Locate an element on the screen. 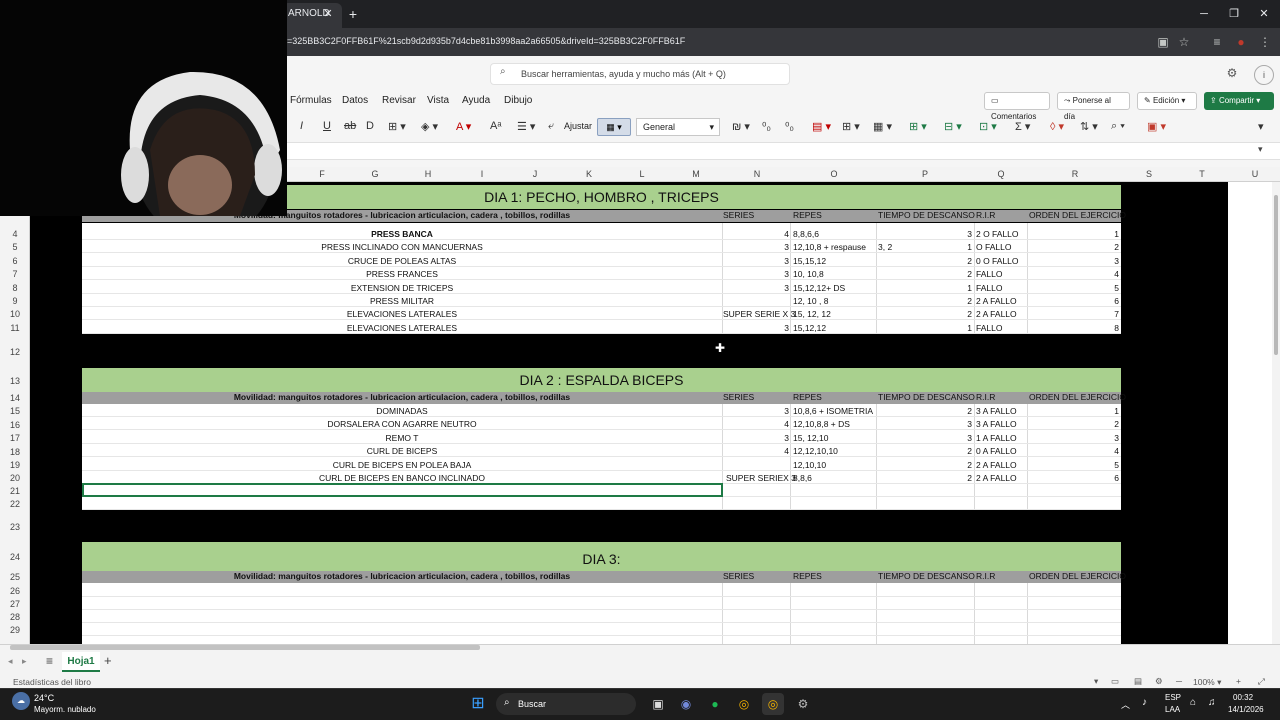 The height and width of the screenshot is (720, 1280). chrome-active-icon: ◎ is located at coordinates (773, 704).